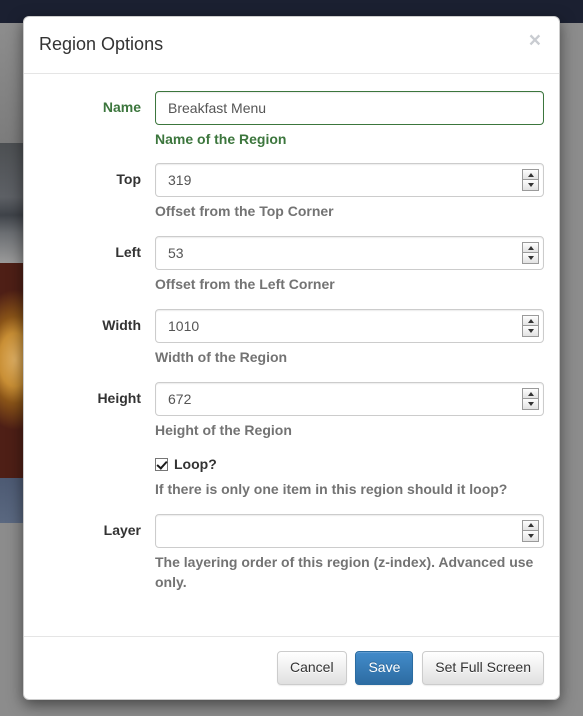  What do you see at coordinates (384, 668) in the screenshot?
I see `save-button: Save` at bounding box center [384, 668].